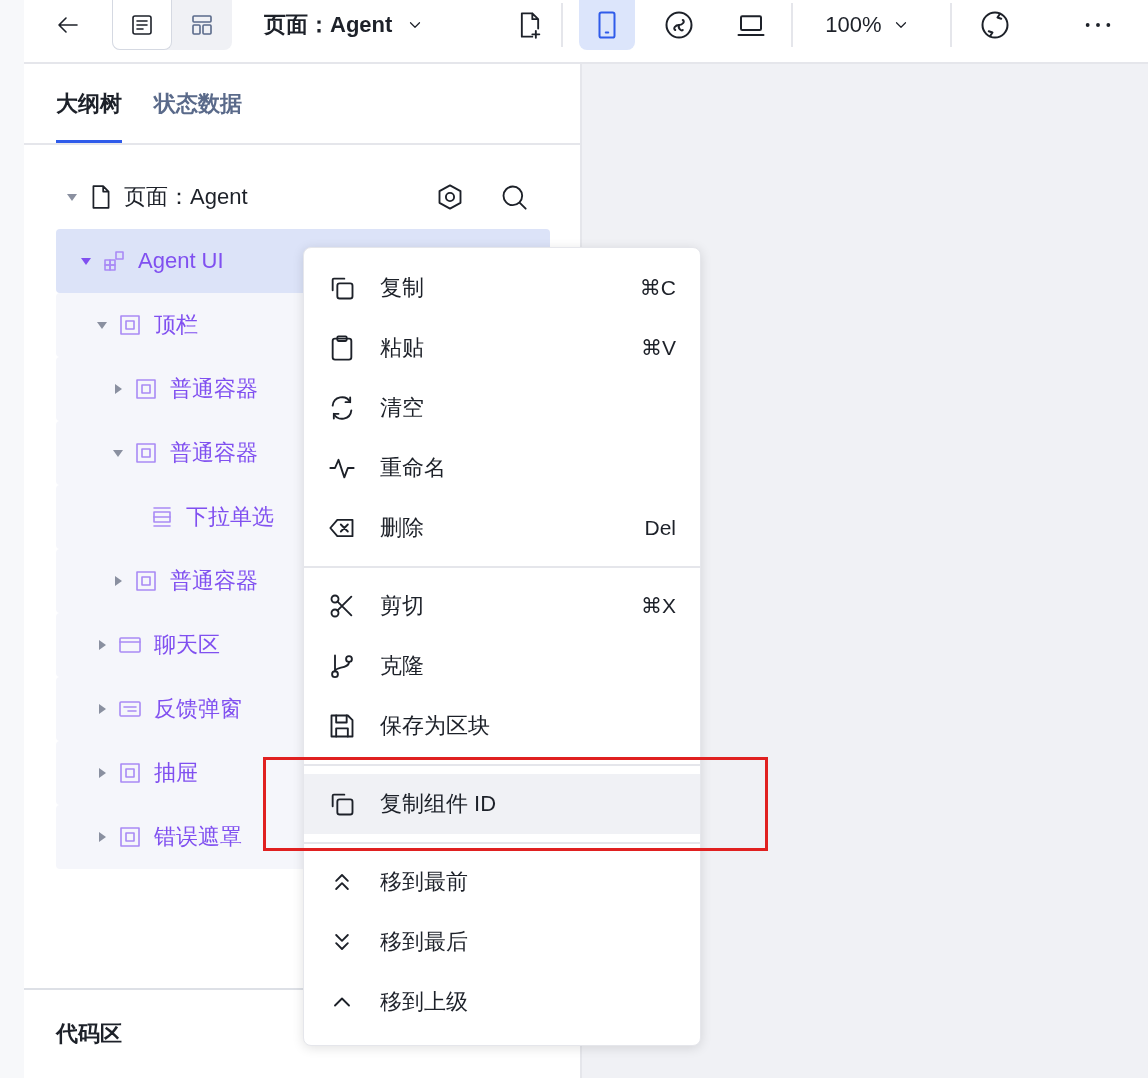 This screenshot has width=1148, height=1078. Describe the element at coordinates (89, 1034) in the screenshot. I see `code-panel-title: 代码区` at that location.